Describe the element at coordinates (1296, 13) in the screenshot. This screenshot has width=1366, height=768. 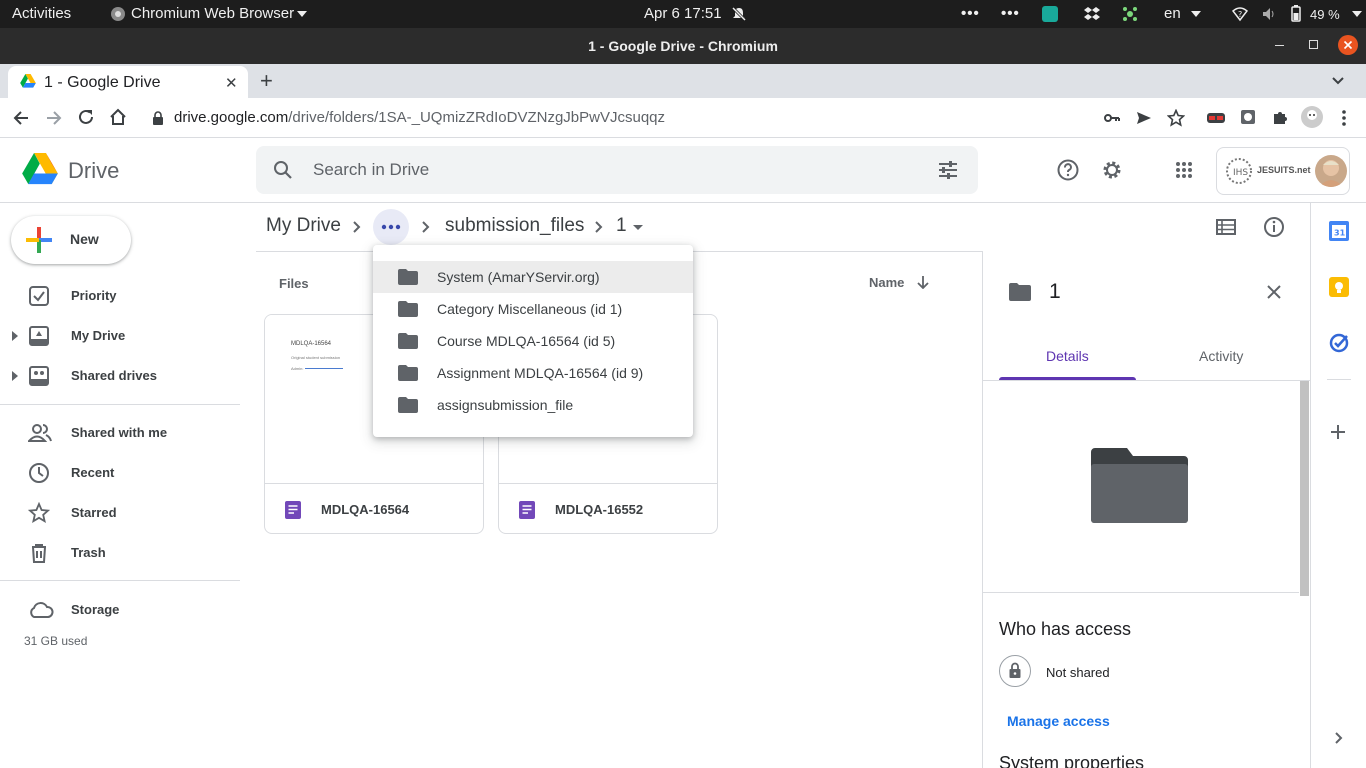
I see `battery-icon` at that location.